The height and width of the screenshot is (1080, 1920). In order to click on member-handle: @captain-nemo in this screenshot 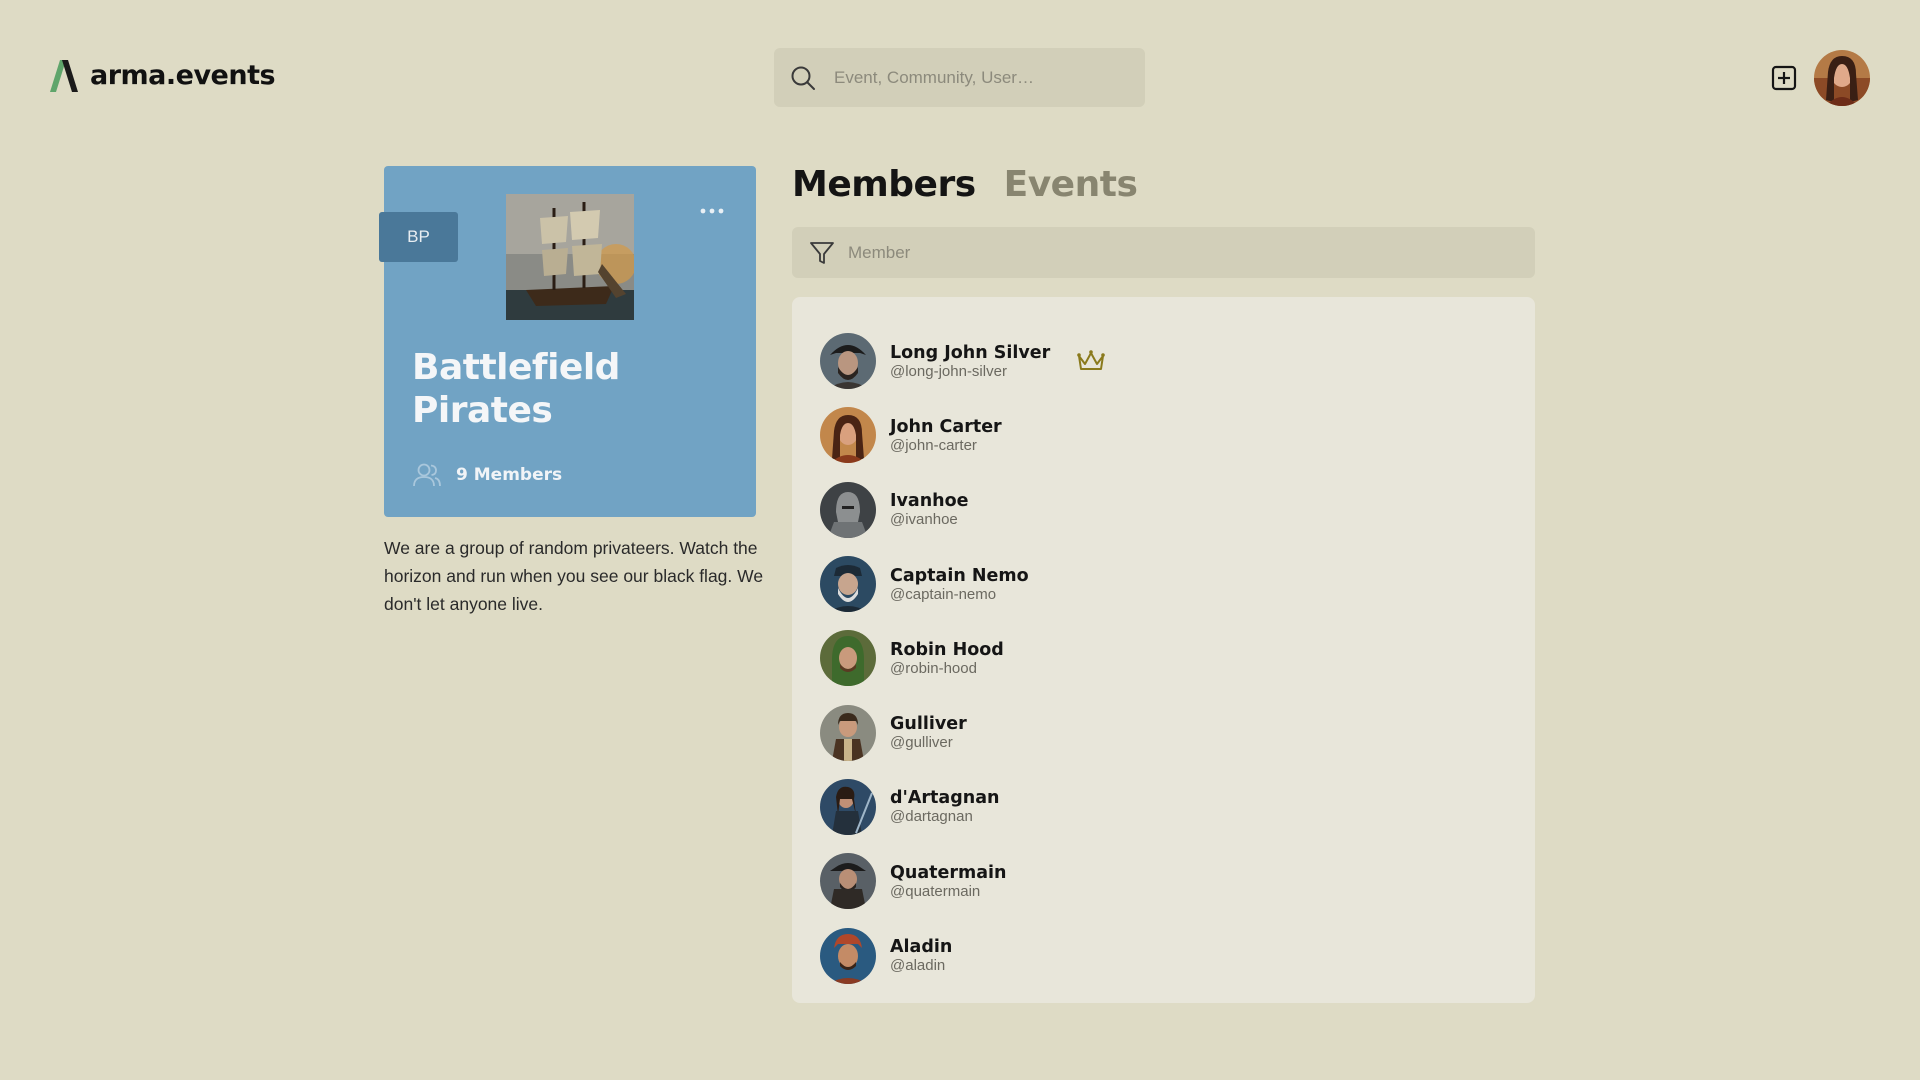, I will do `click(943, 594)`.